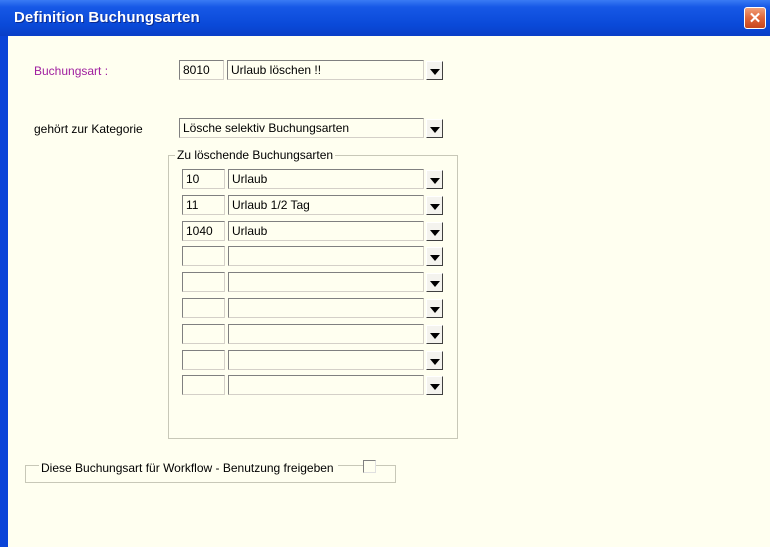 The width and height of the screenshot is (770, 547). Describe the element at coordinates (255, 155) in the screenshot. I see `delete-group-legend: Zu löschende Buchungsarten` at that location.